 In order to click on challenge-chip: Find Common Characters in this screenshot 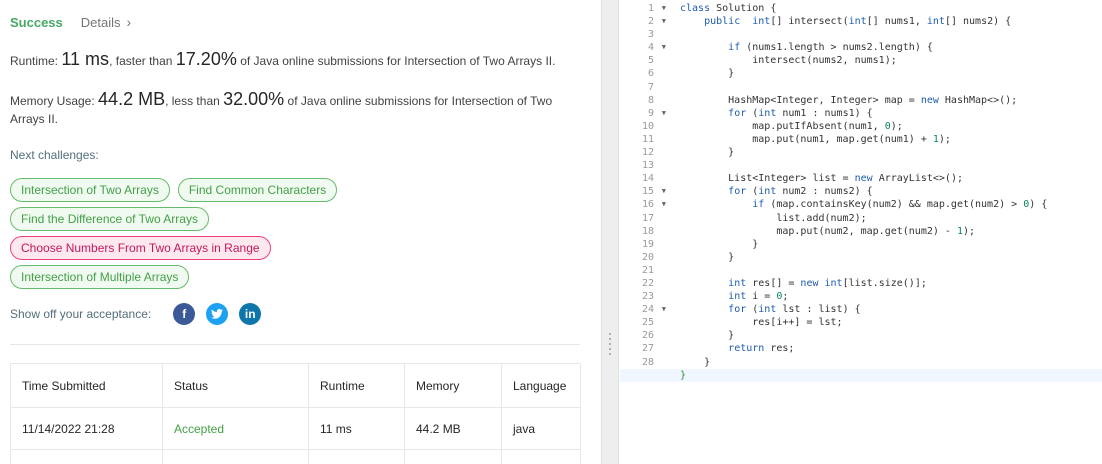, I will do `click(257, 190)`.